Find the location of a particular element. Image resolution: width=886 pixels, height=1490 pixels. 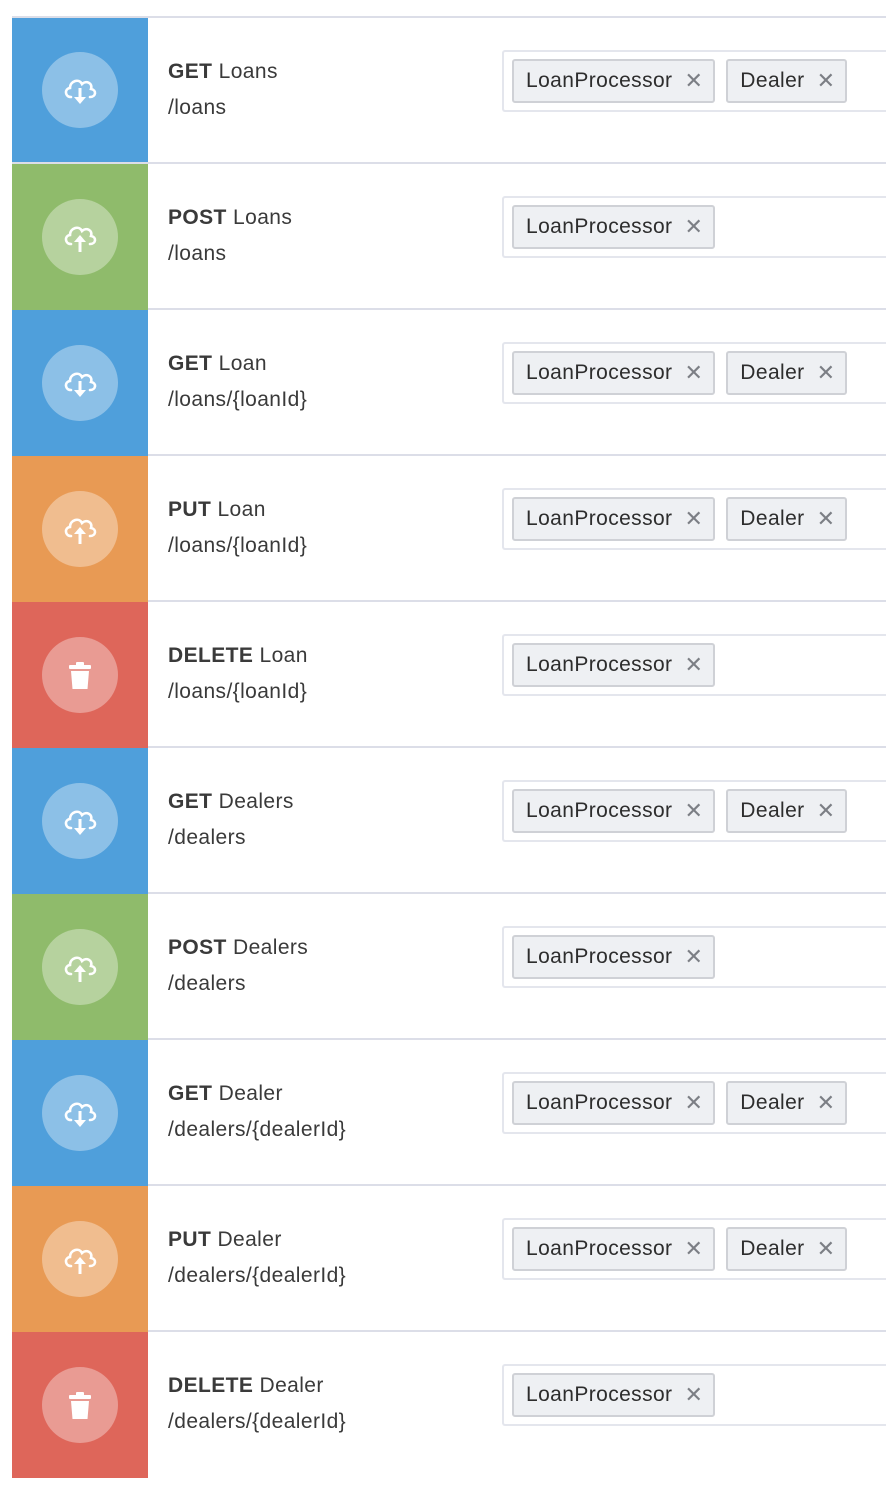

endpoint-info: PUT Dealer/dealers/{dealerId} is located at coordinates (257, 1258).